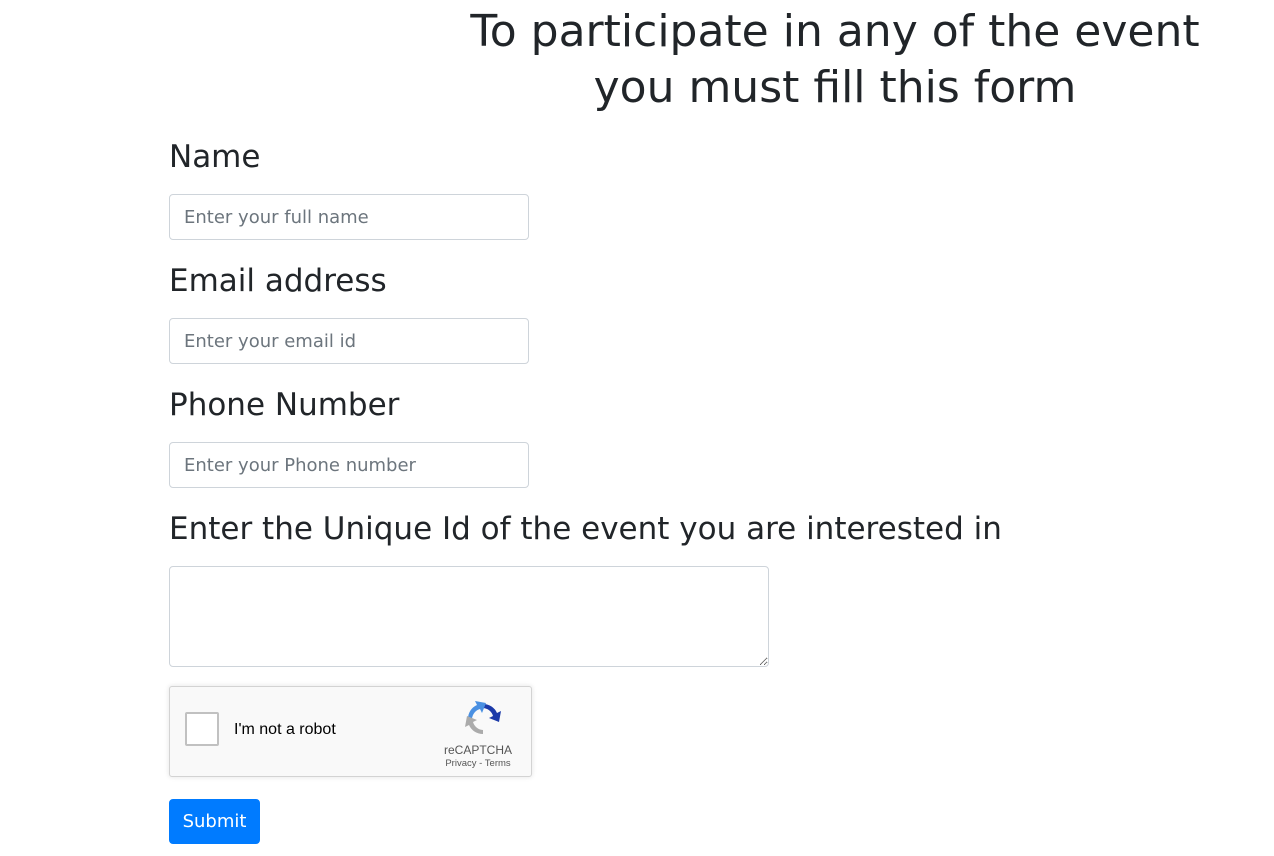  I want to click on recaptcha-logo-icon, so click(483, 718).